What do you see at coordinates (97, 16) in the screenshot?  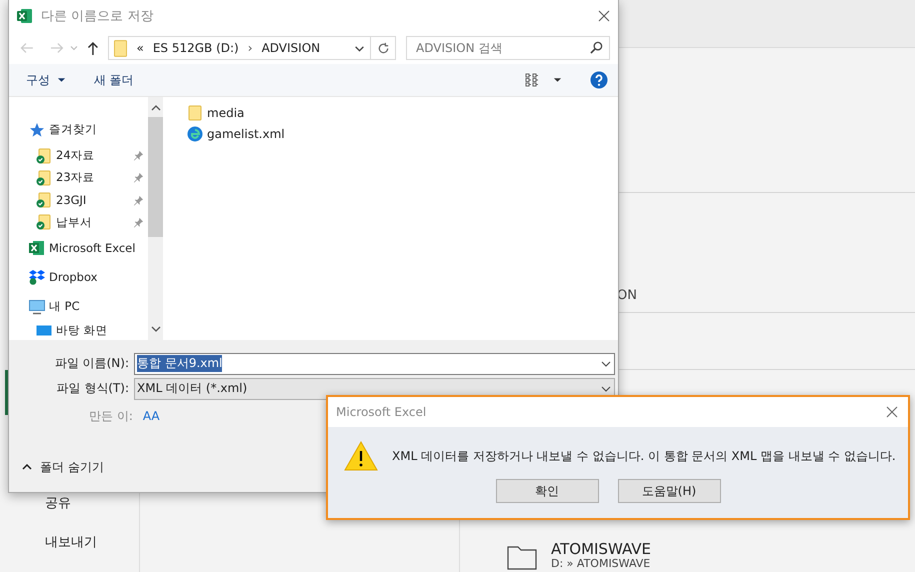 I see `dialog-title: 다른 이름으로 저장` at bounding box center [97, 16].